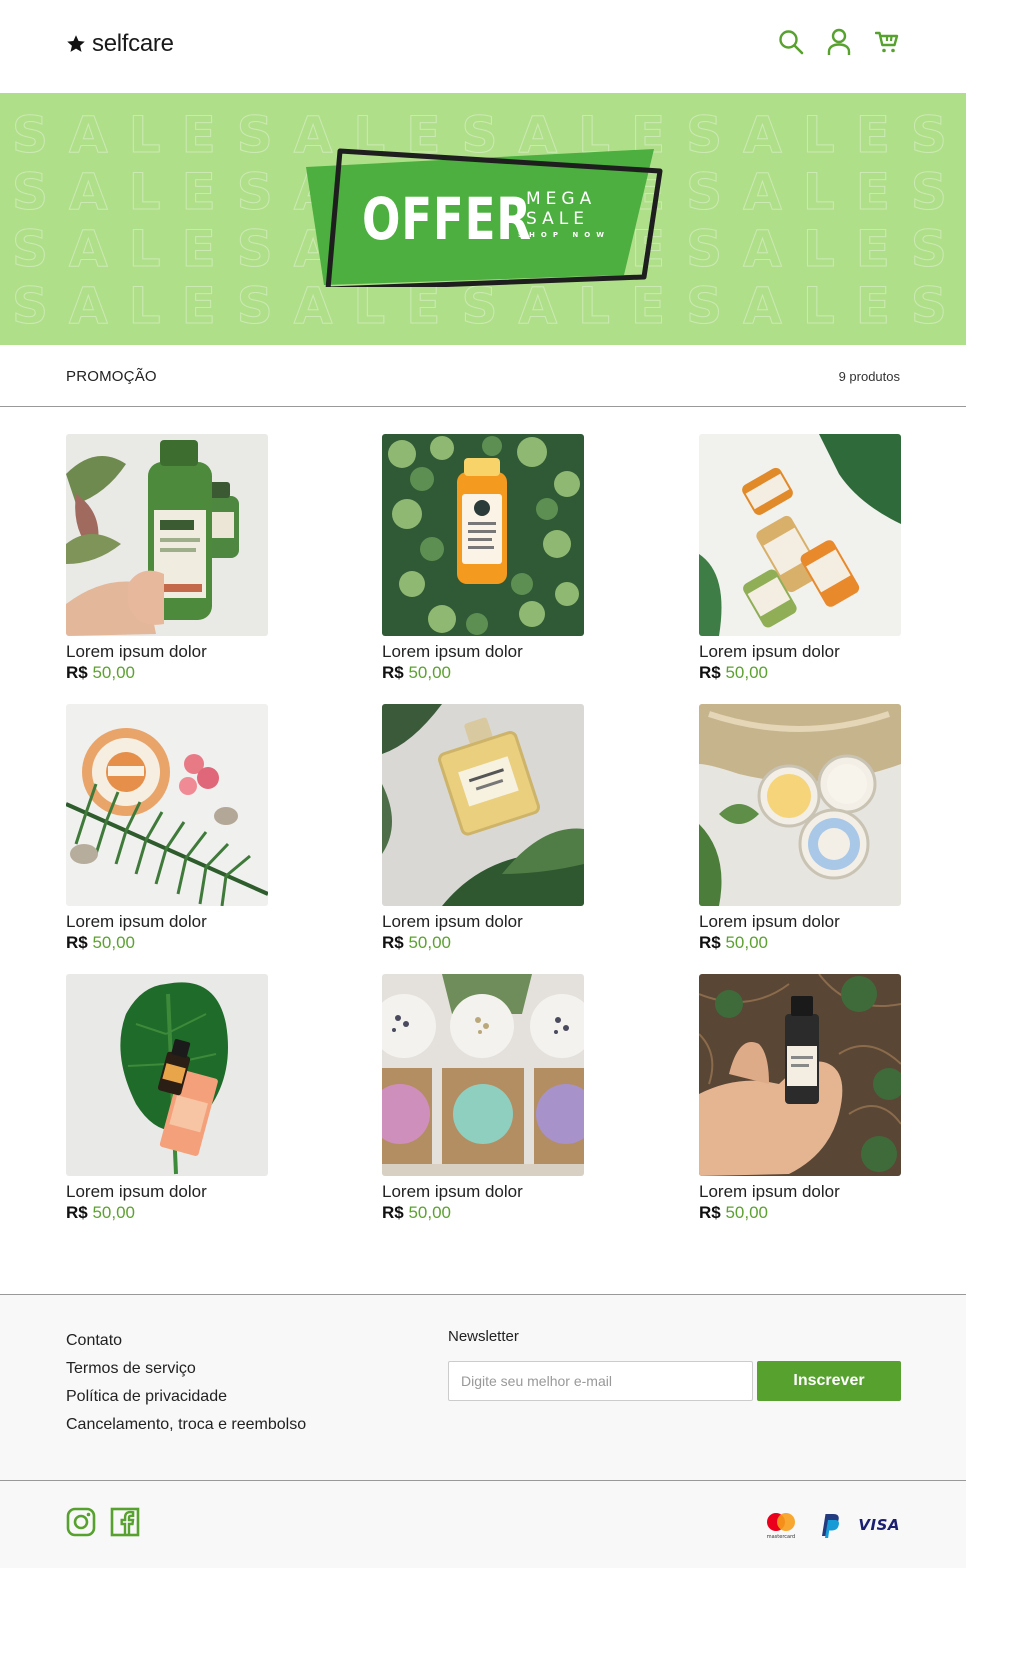 The image size is (1024, 1662). Describe the element at coordinates (869, 376) in the screenshot. I see `product-count: 9 produtos` at that location.